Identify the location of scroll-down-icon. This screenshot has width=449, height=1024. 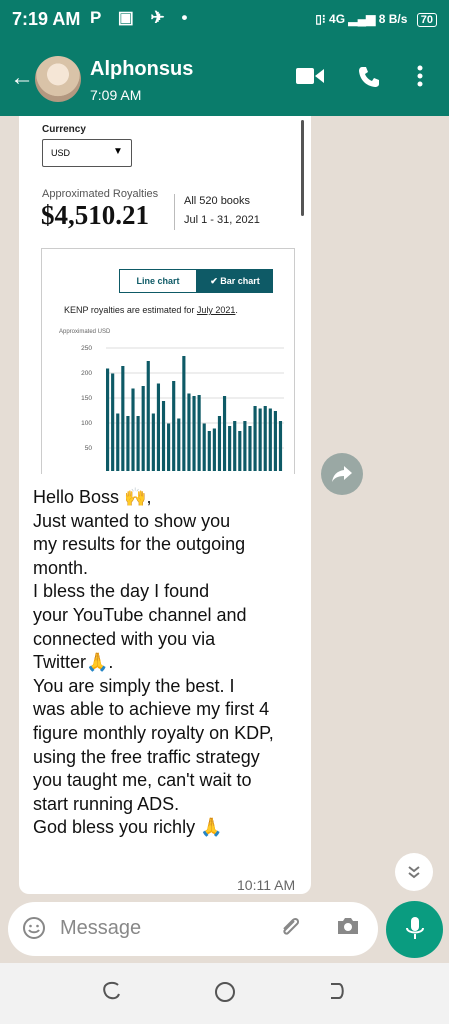
(414, 872).